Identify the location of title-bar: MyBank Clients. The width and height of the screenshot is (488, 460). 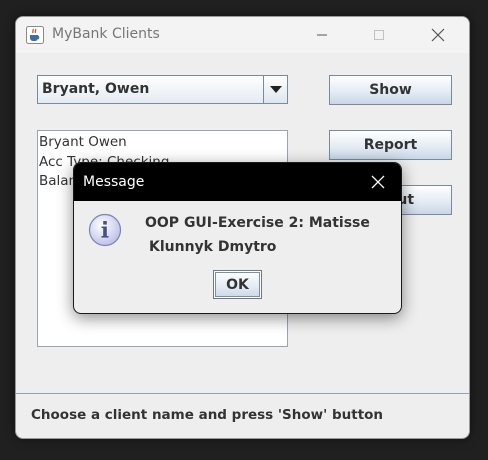
(242, 35).